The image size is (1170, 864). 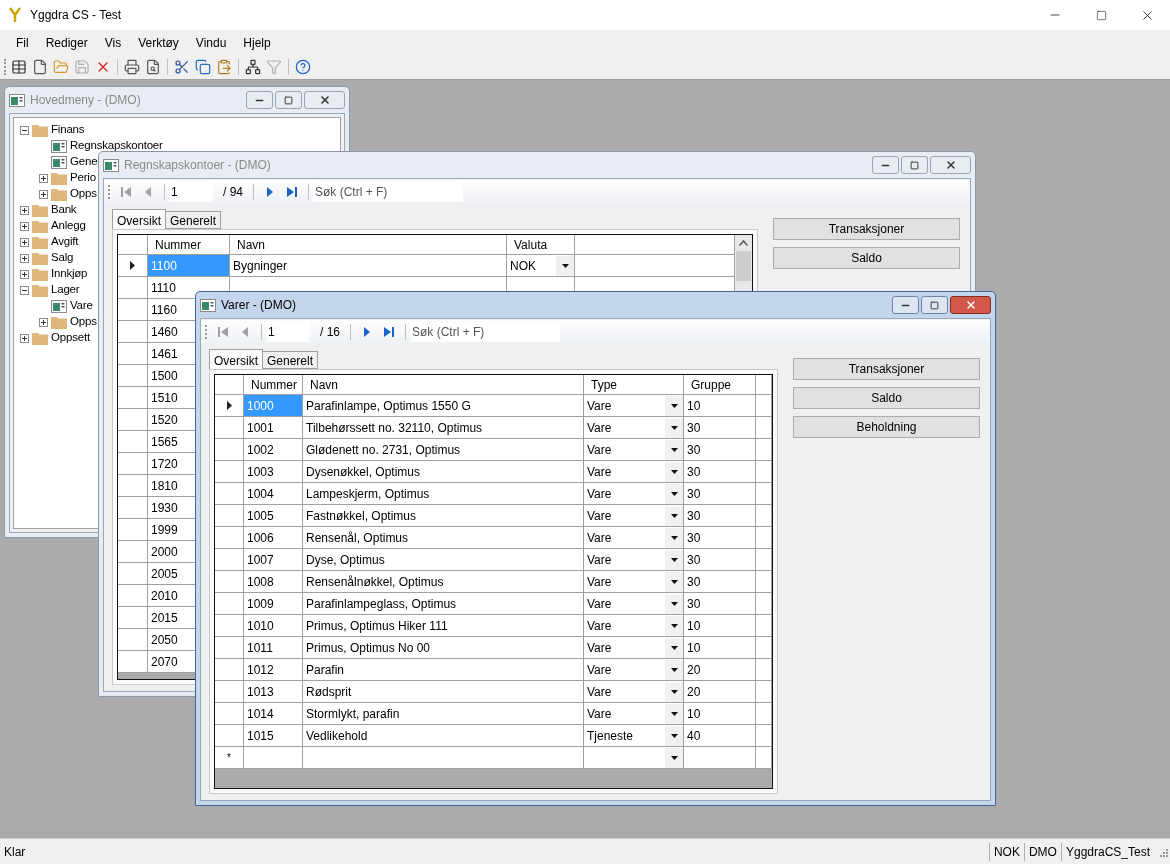 I want to click on table-cell-text: Vare, so click(x=599, y=648).